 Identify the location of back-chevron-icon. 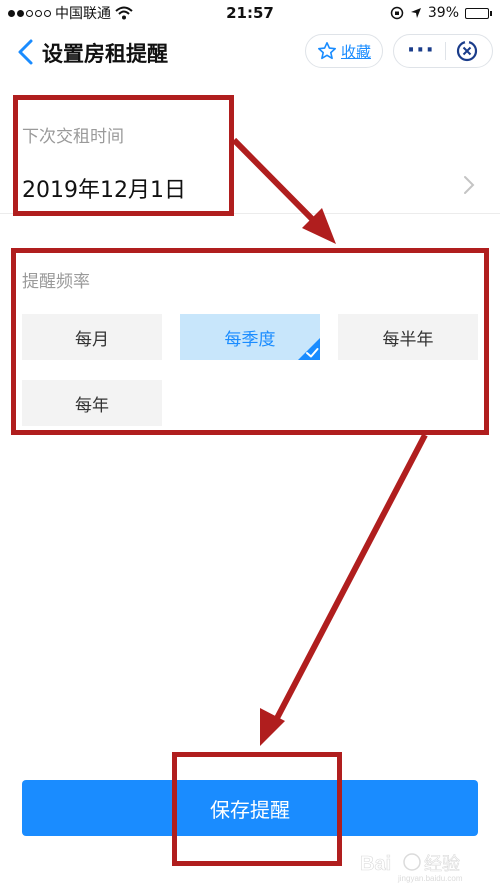
(26, 52).